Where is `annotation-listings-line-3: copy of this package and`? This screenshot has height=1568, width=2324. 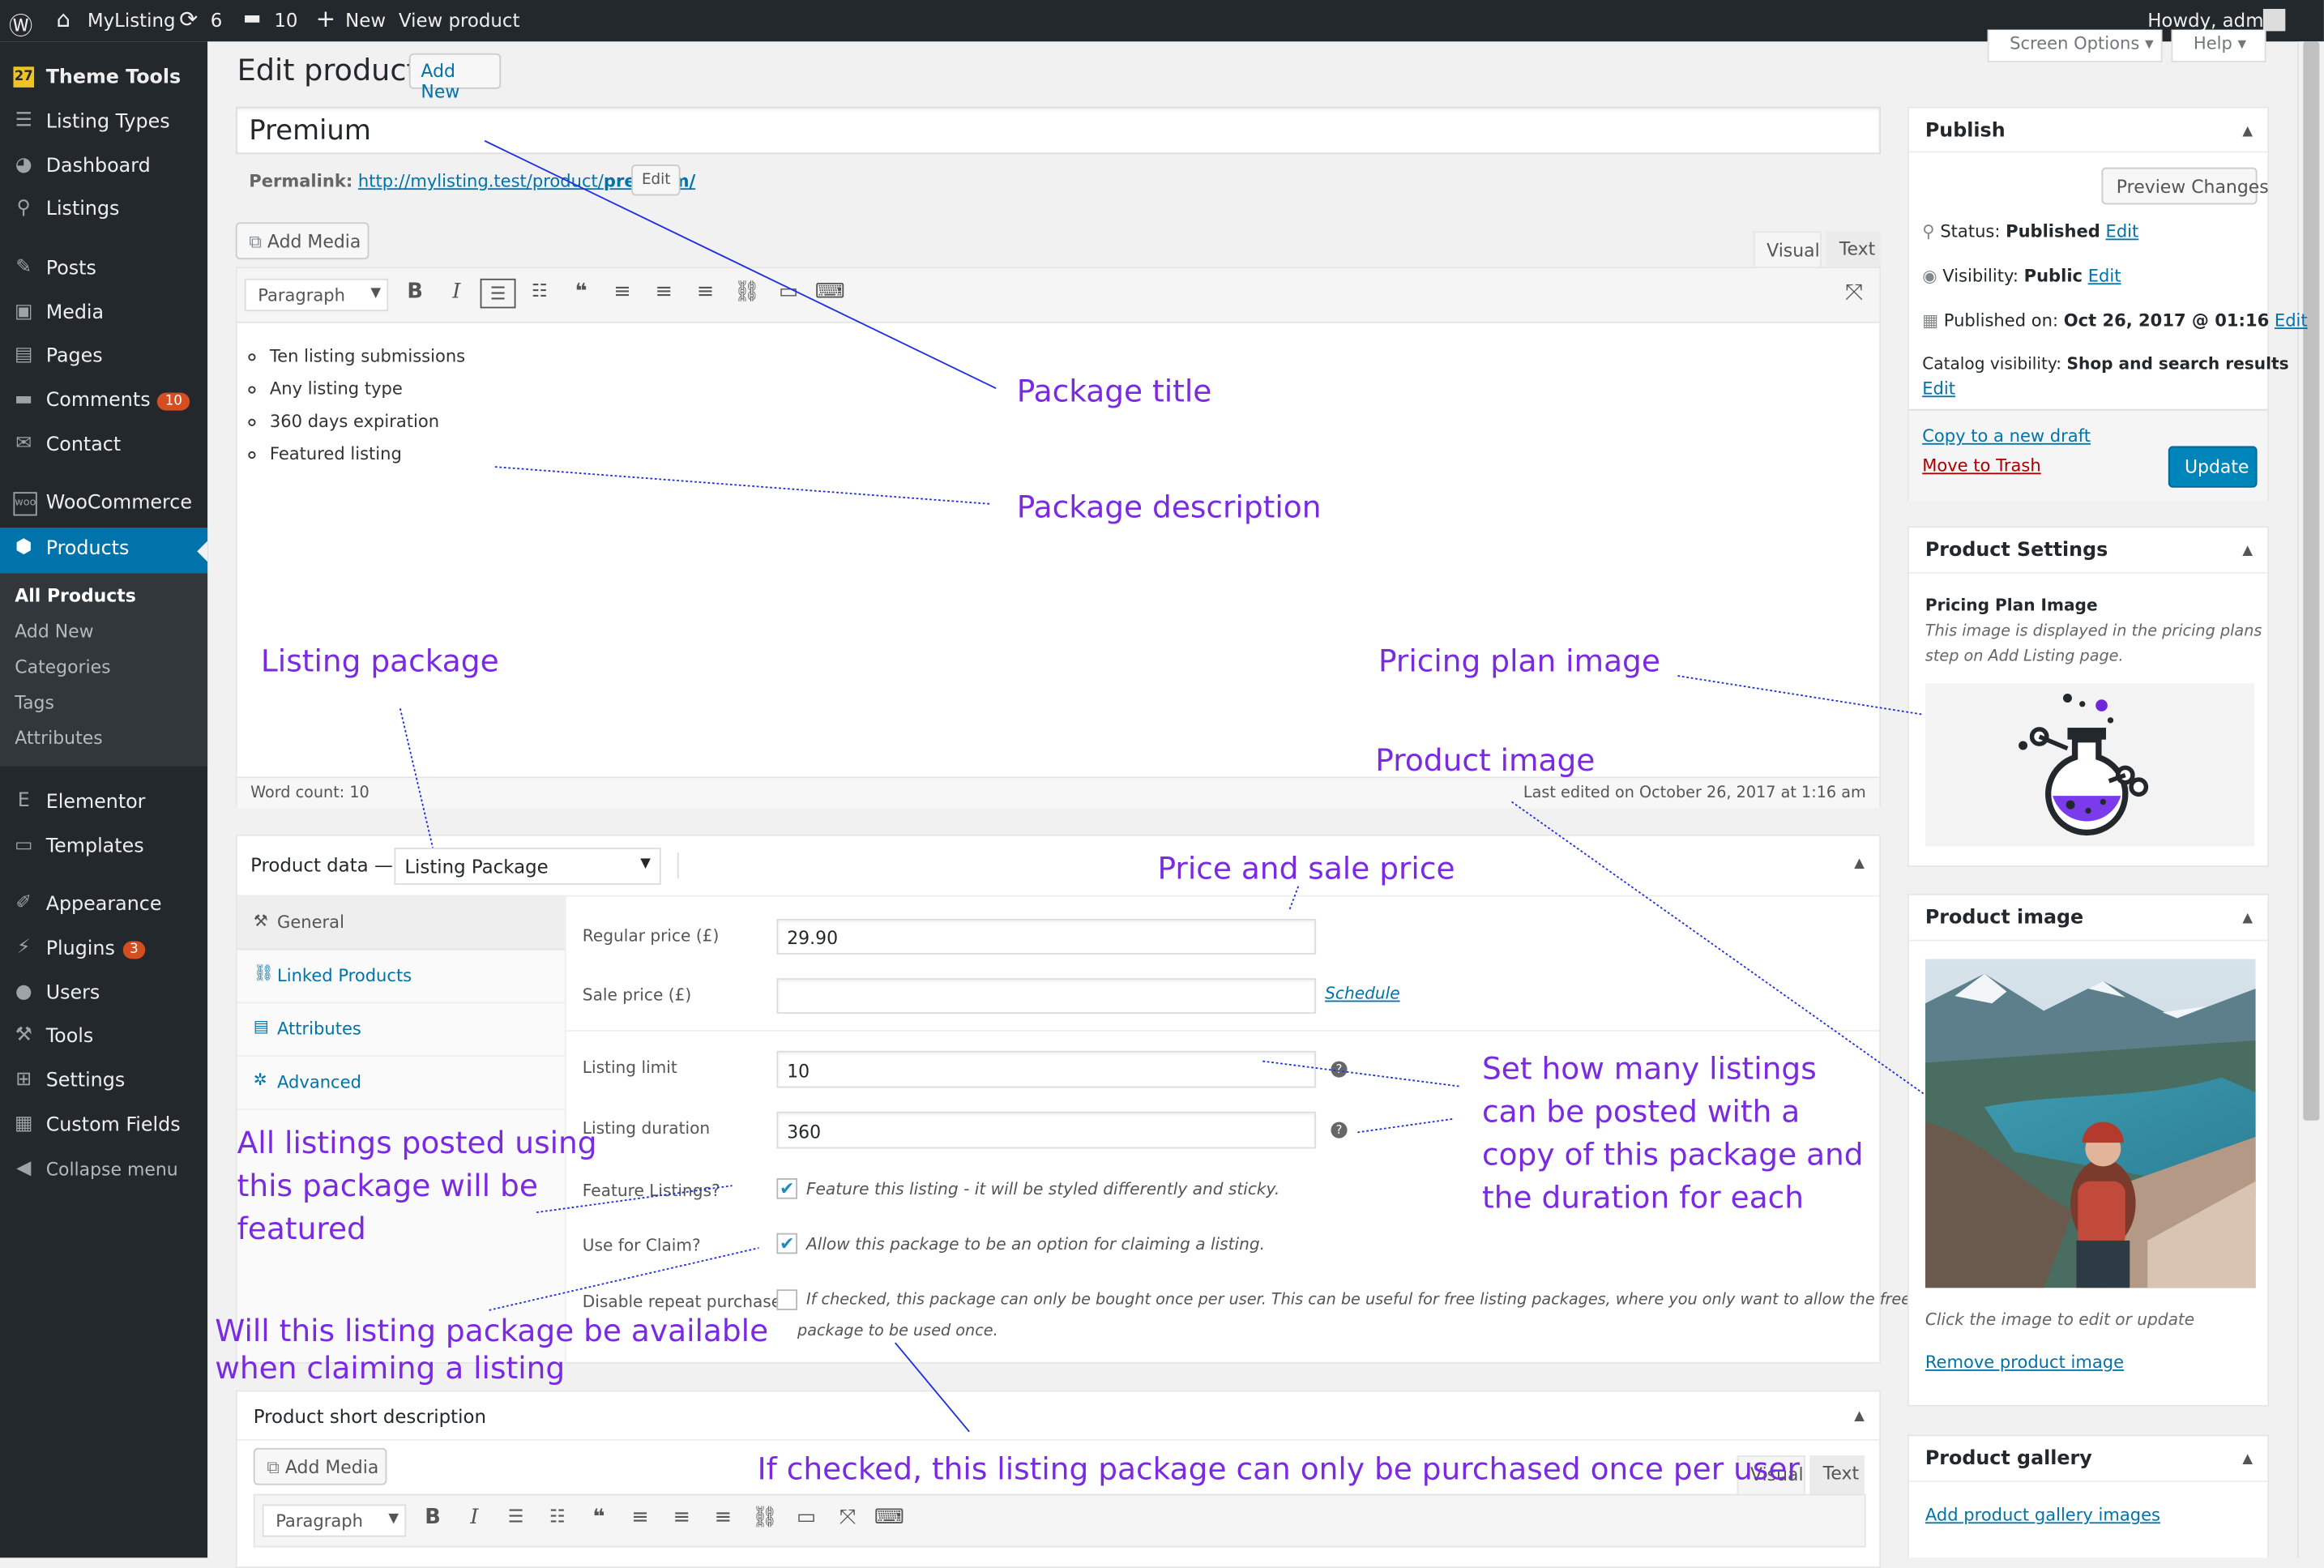
annotation-listings-line-3: copy of this package and is located at coordinates (1673, 1154).